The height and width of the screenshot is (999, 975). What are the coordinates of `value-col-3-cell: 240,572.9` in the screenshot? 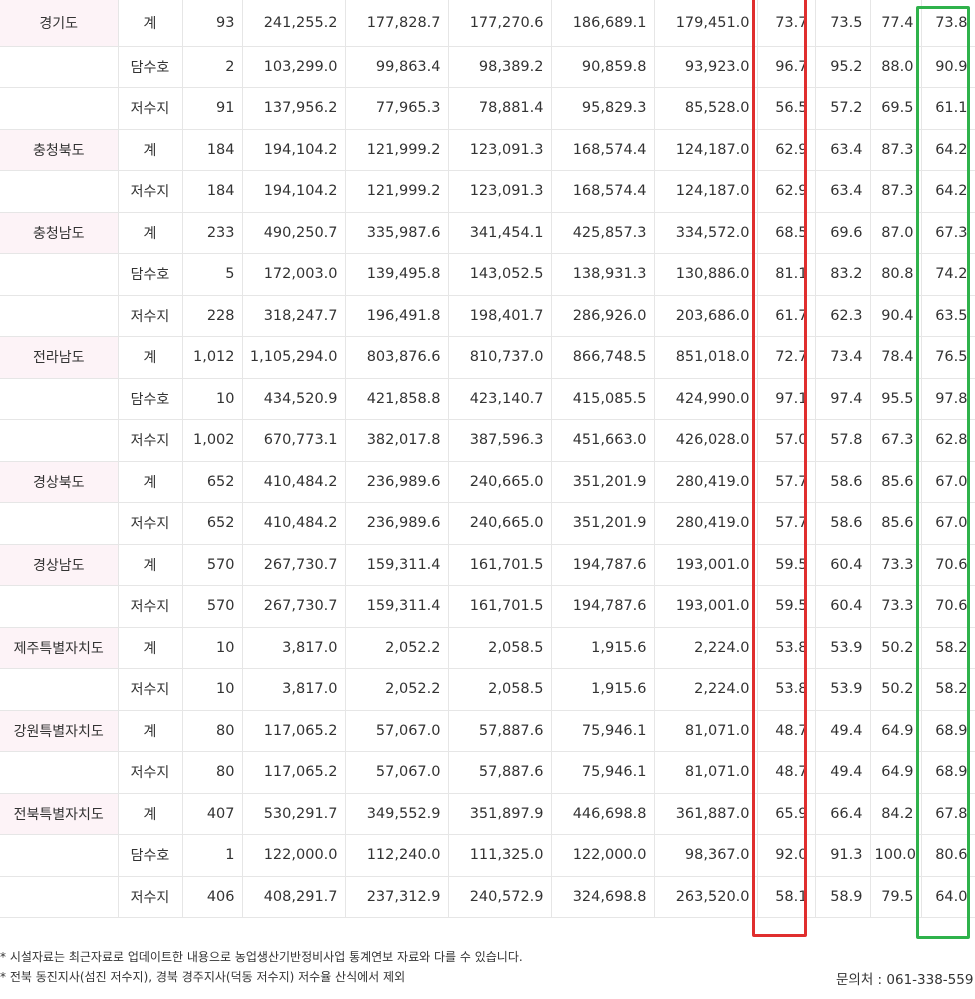 It's located at (500, 897).